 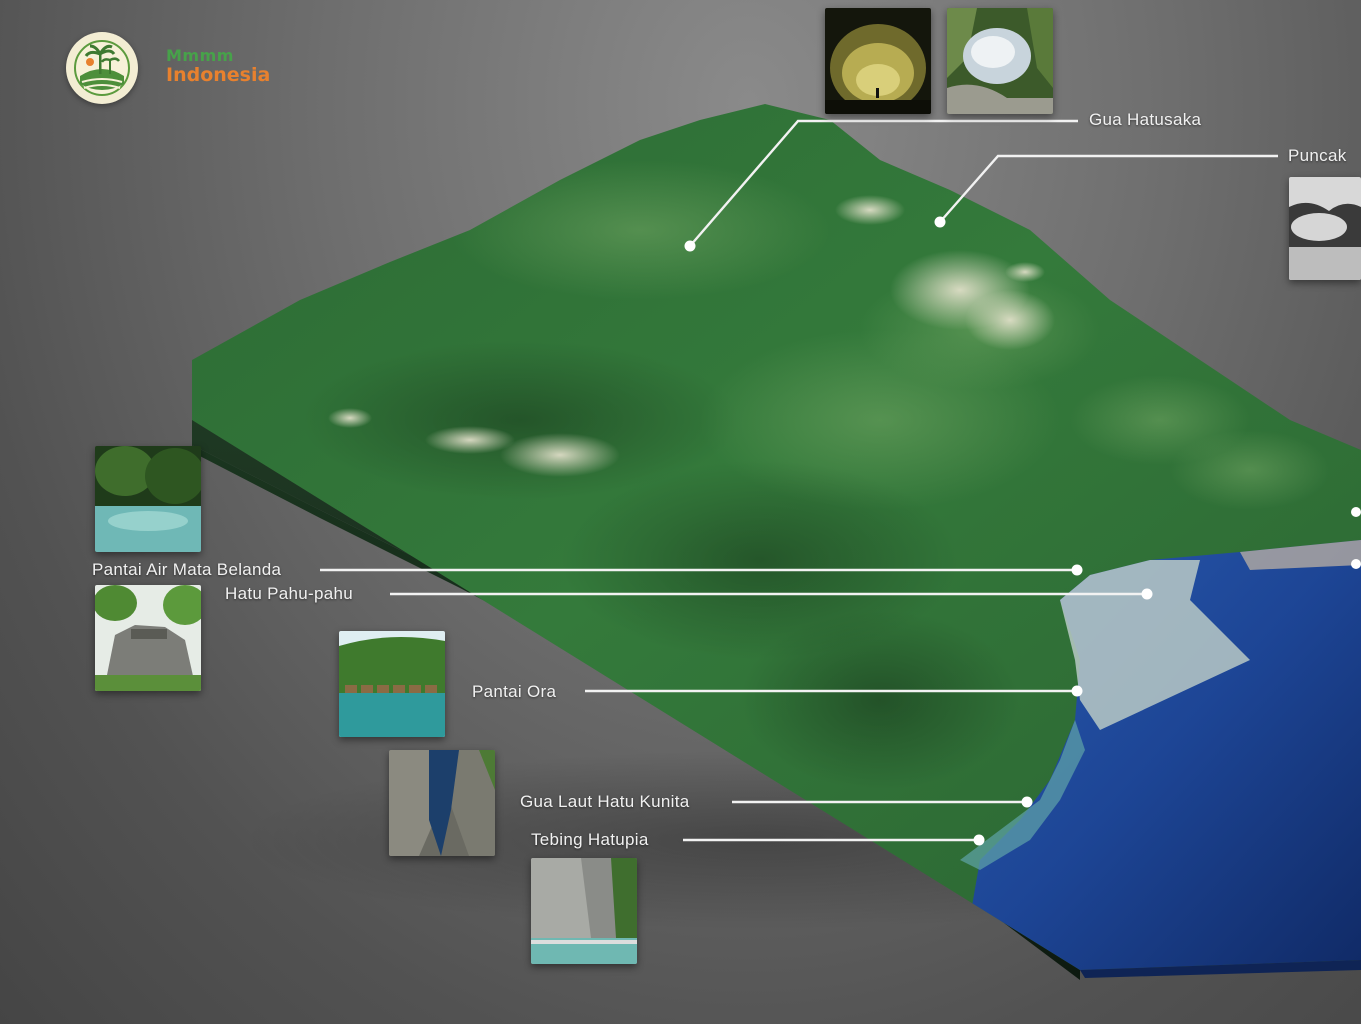 I want to click on label-gua-laut-hatu-kunita: Gua Laut Hatu Kunita, so click(x=605, y=801).